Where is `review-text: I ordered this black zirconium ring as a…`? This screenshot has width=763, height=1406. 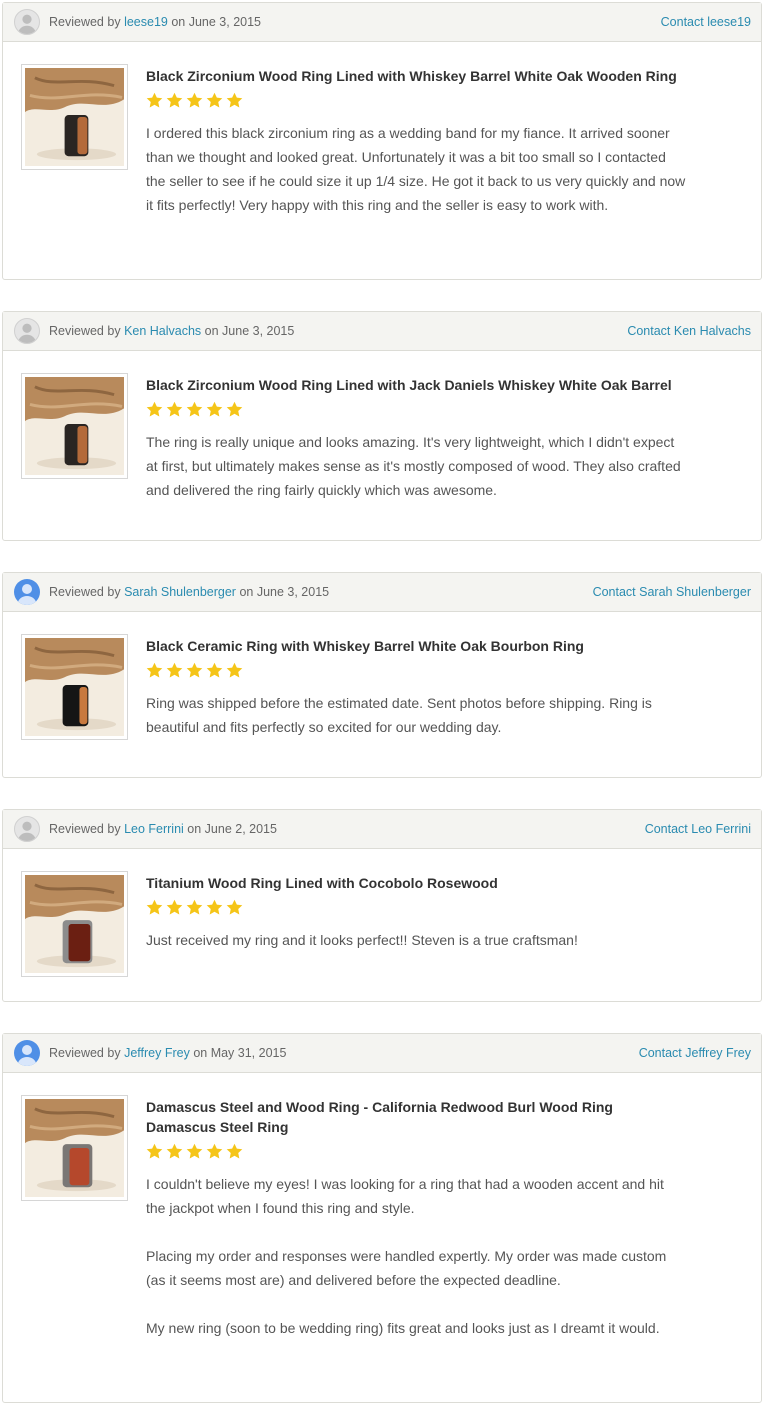 review-text: I ordered this black zirconium ring as a… is located at coordinates (416, 169).